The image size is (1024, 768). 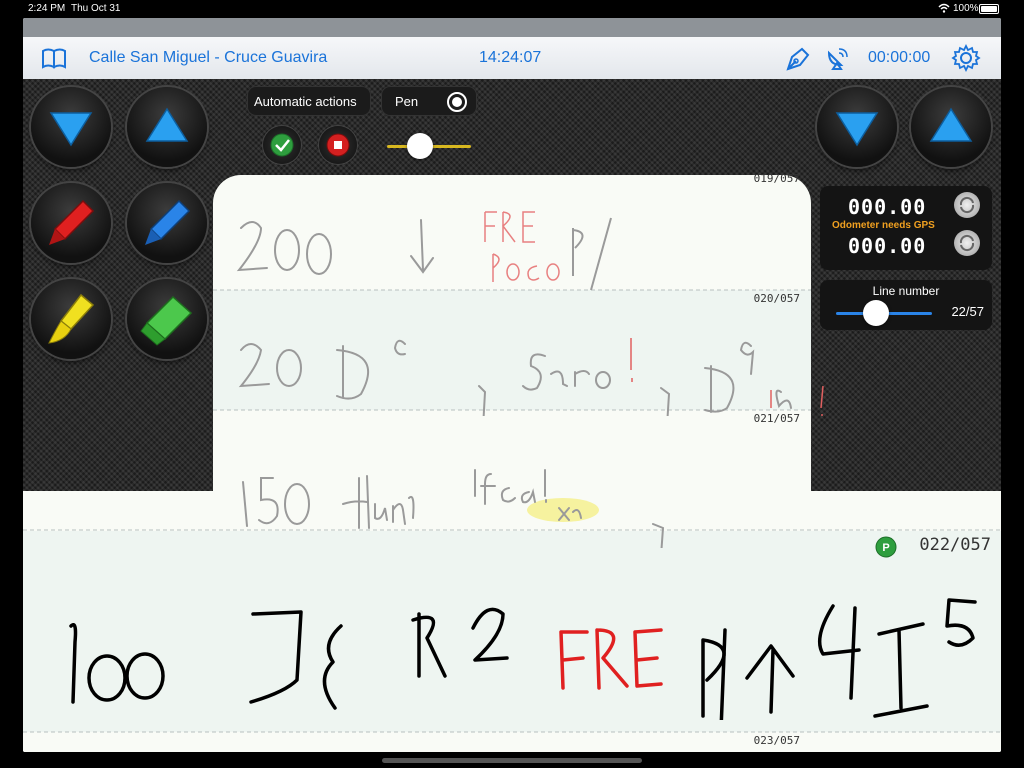 I want to click on automatic-actions-label: Automatic actions, so click(x=305, y=101).